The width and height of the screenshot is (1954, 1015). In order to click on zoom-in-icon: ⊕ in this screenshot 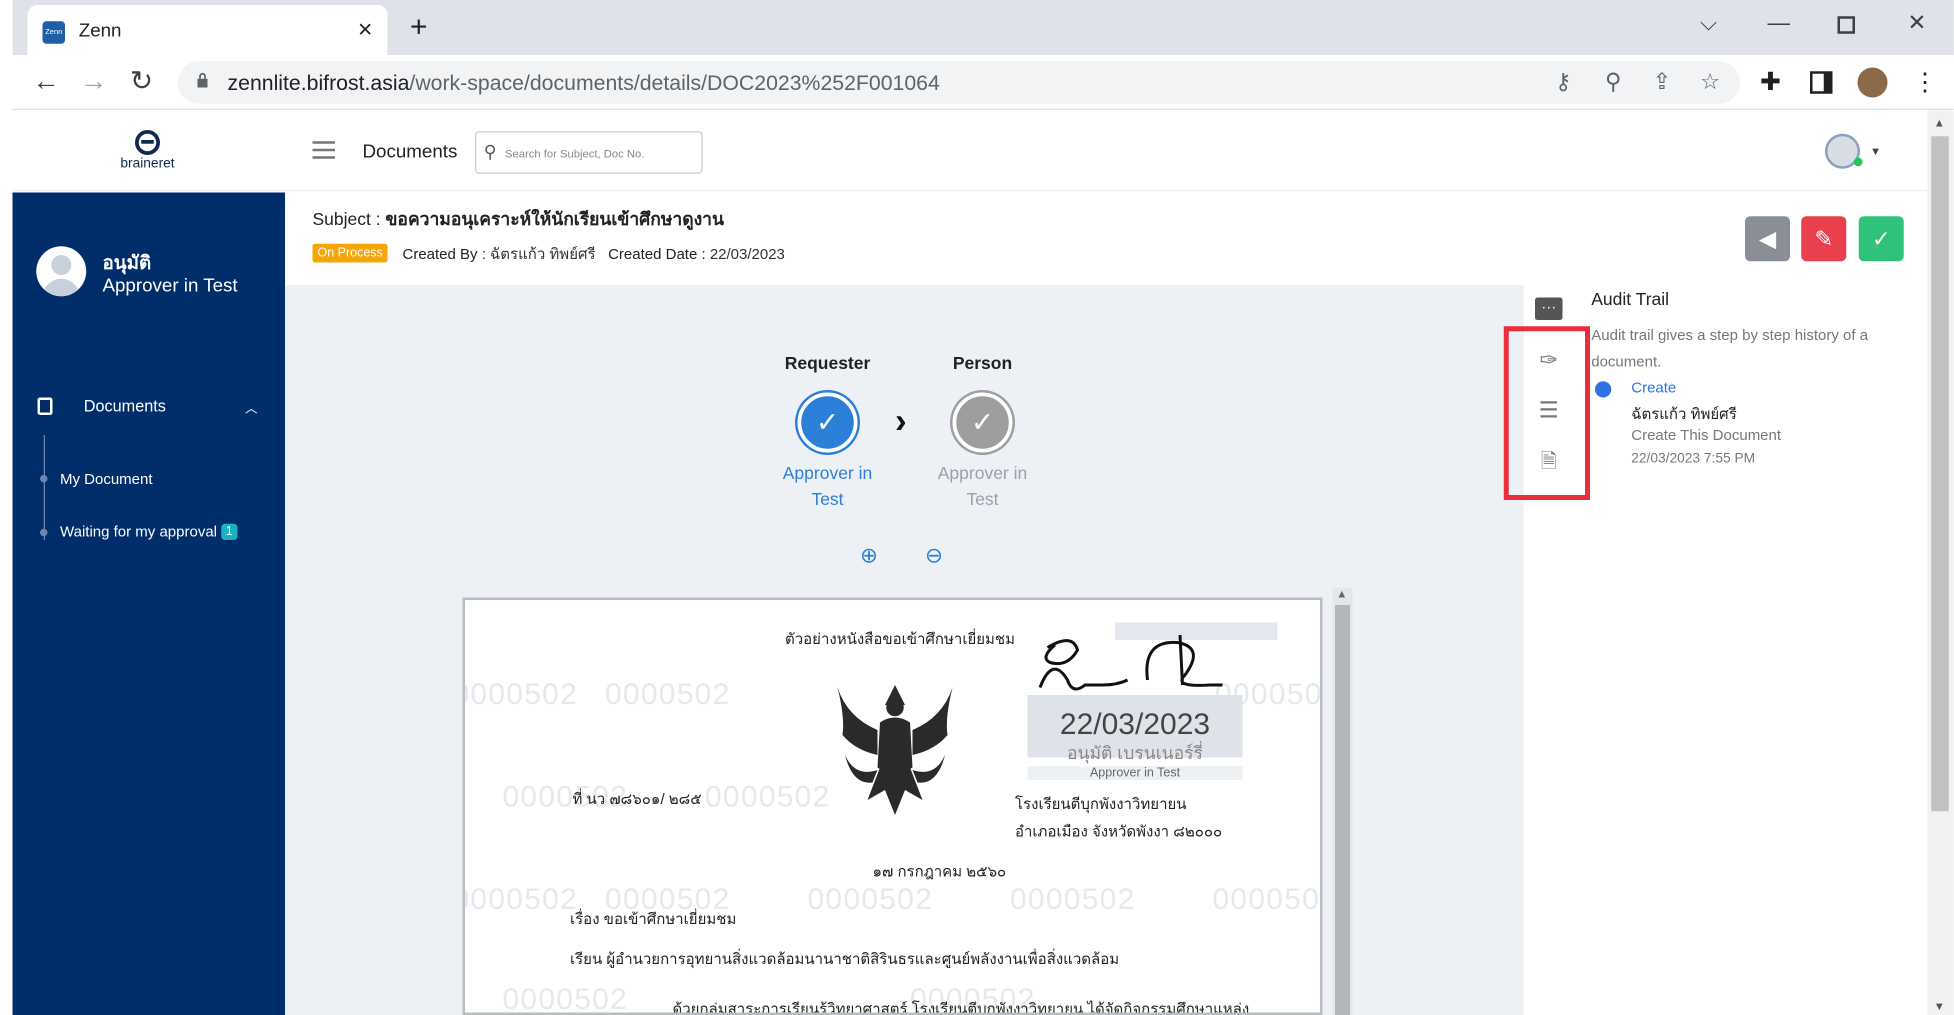, I will do `click(869, 556)`.